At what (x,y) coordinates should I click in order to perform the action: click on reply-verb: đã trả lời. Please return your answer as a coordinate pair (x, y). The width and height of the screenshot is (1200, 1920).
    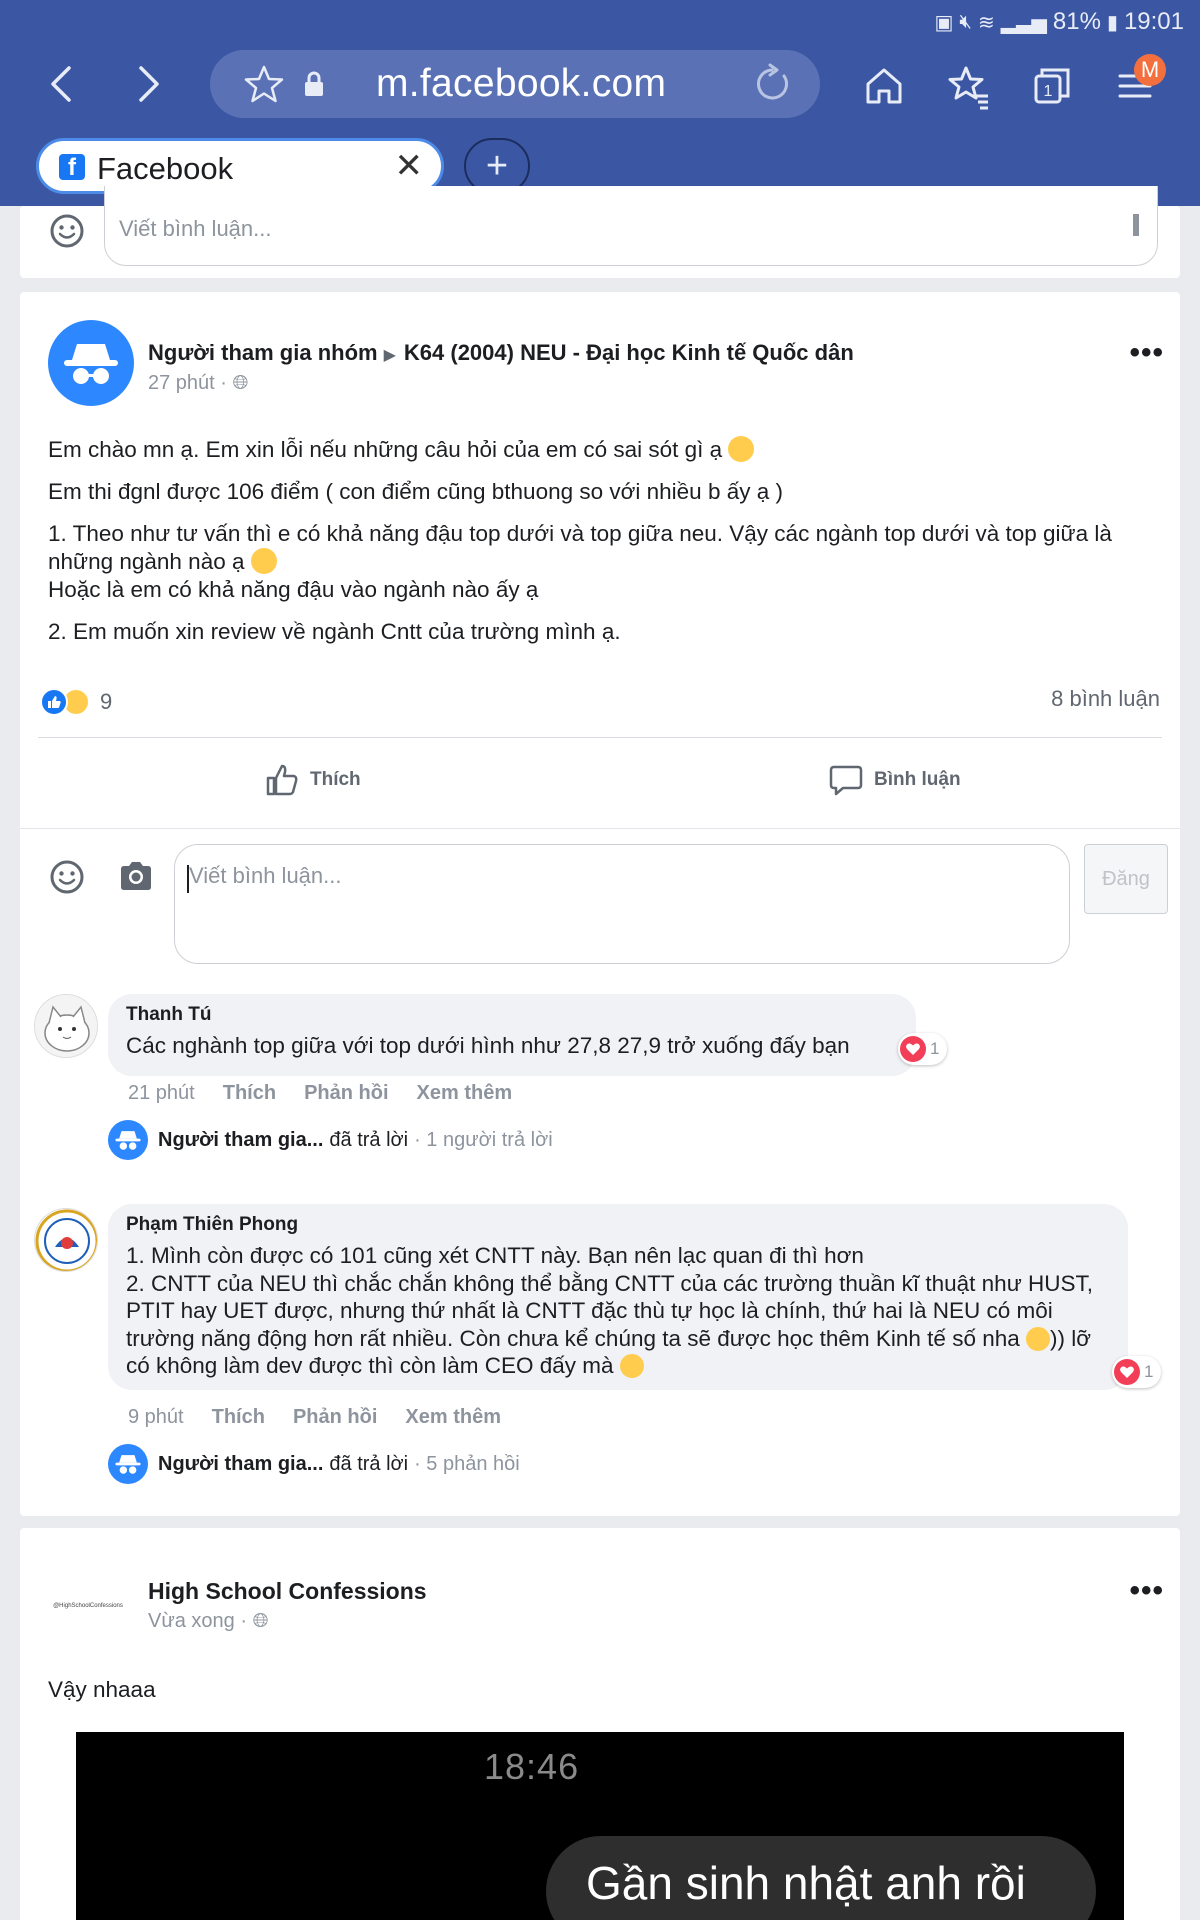
    Looking at the image, I should click on (369, 1463).